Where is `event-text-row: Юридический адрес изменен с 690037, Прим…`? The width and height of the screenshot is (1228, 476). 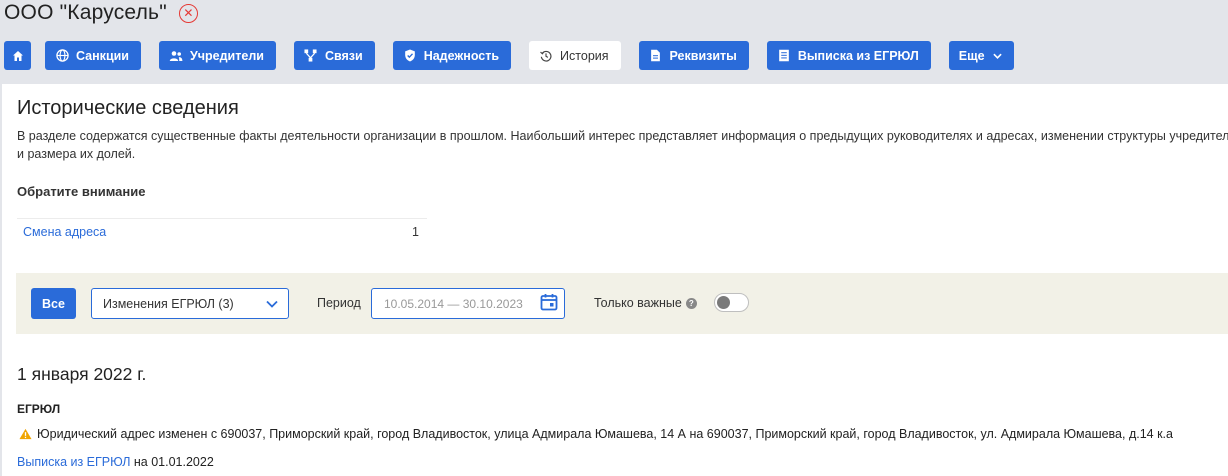
event-text-row: Юридический адрес изменен с 690037, Прим… is located at coordinates (623, 434).